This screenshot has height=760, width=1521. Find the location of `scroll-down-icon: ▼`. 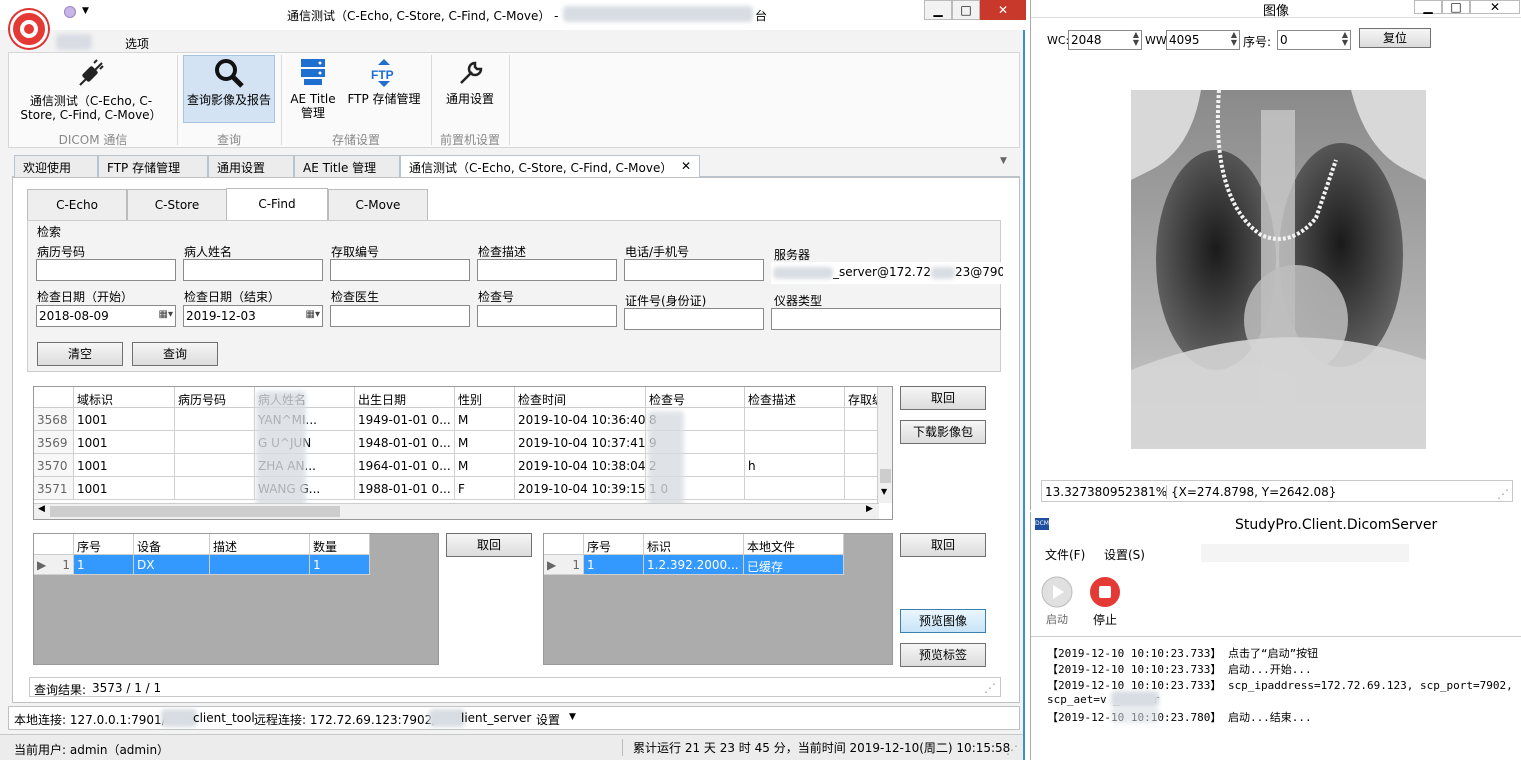

scroll-down-icon: ▼ is located at coordinates (884, 491).